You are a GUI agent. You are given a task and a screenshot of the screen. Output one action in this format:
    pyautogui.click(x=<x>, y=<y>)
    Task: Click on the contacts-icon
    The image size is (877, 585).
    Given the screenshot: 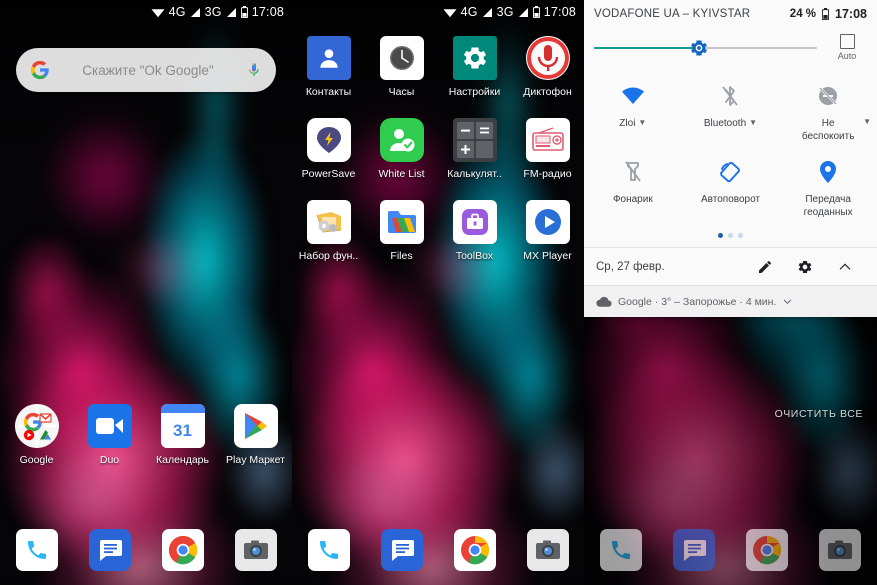 What is the action you would take?
    pyautogui.click(x=328, y=58)
    